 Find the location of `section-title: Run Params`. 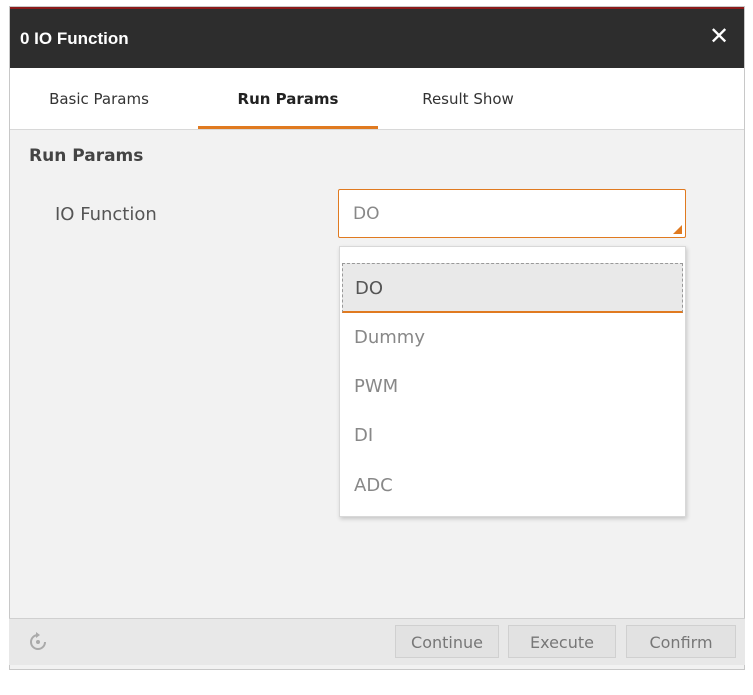

section-title: Run Params is located at coordinates (86, 156).